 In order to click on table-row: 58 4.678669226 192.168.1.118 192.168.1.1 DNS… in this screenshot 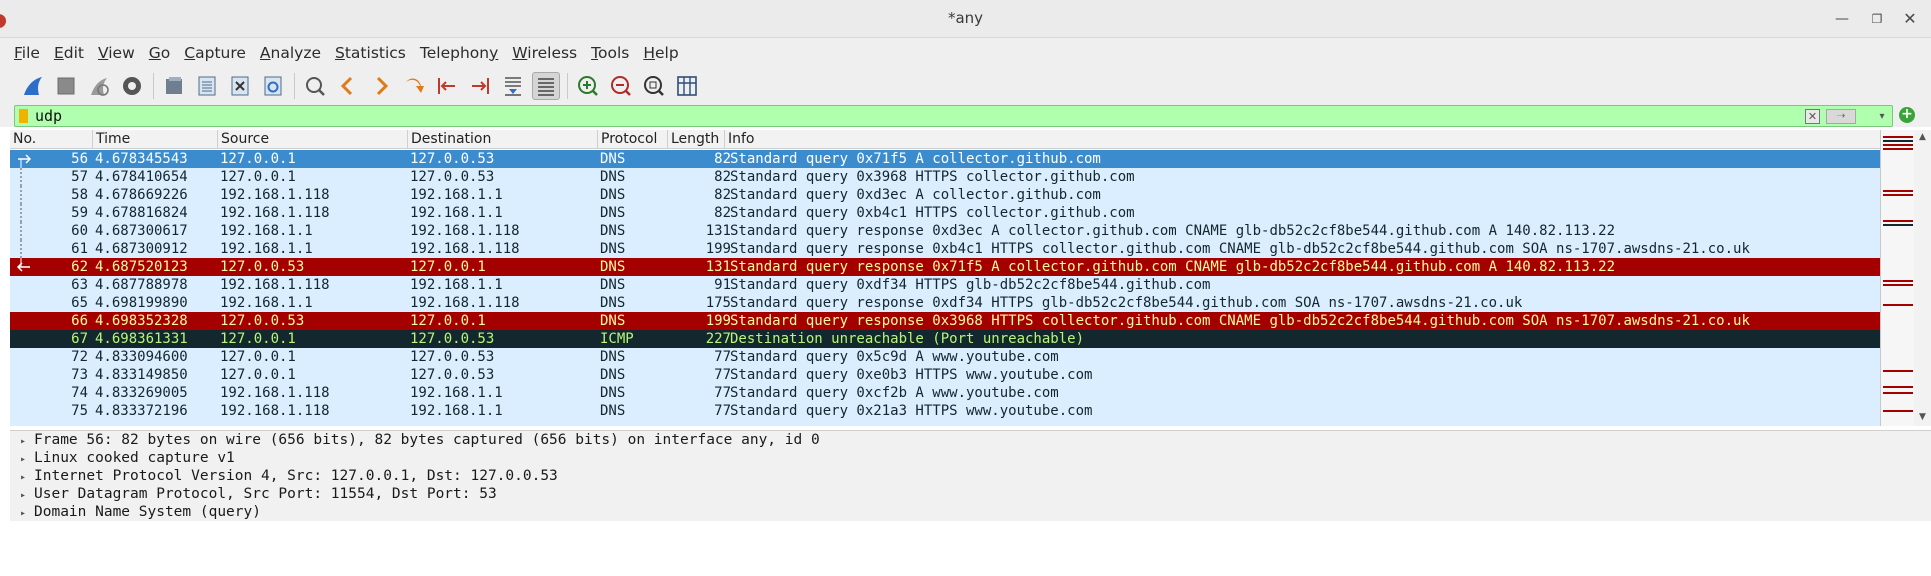, I will do `click(945, 195)`.